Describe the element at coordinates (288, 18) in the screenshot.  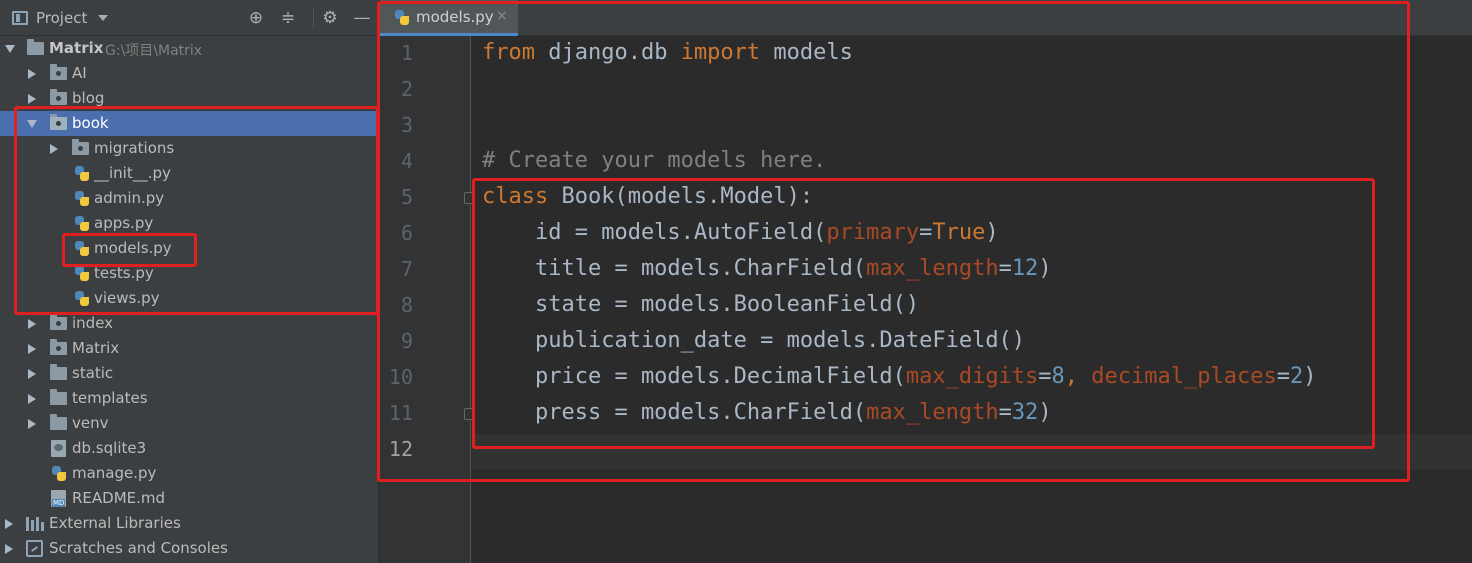
I see `collapse-all-icon: ≑` at that location.